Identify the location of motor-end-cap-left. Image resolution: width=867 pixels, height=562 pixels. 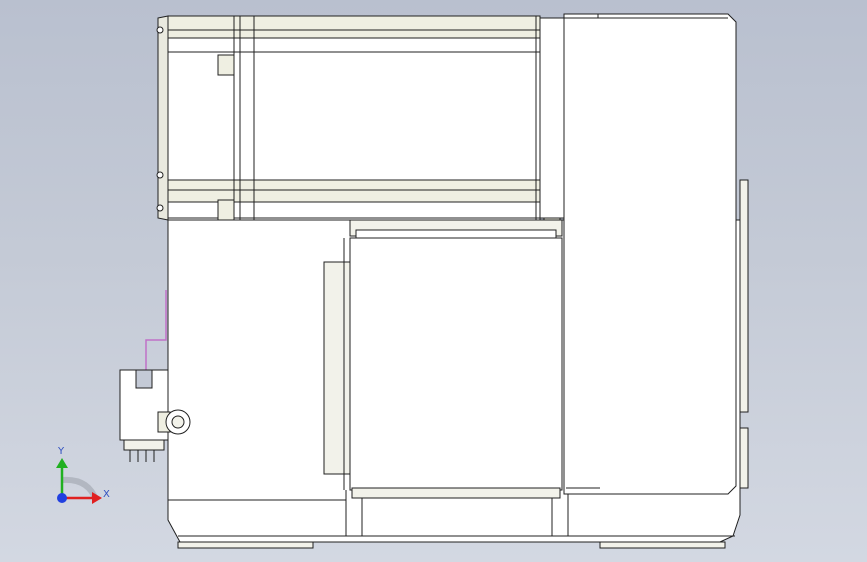
(163, 118).